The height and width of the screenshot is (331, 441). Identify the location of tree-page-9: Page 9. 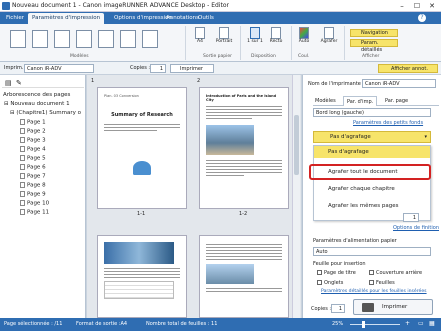
(33, 194).